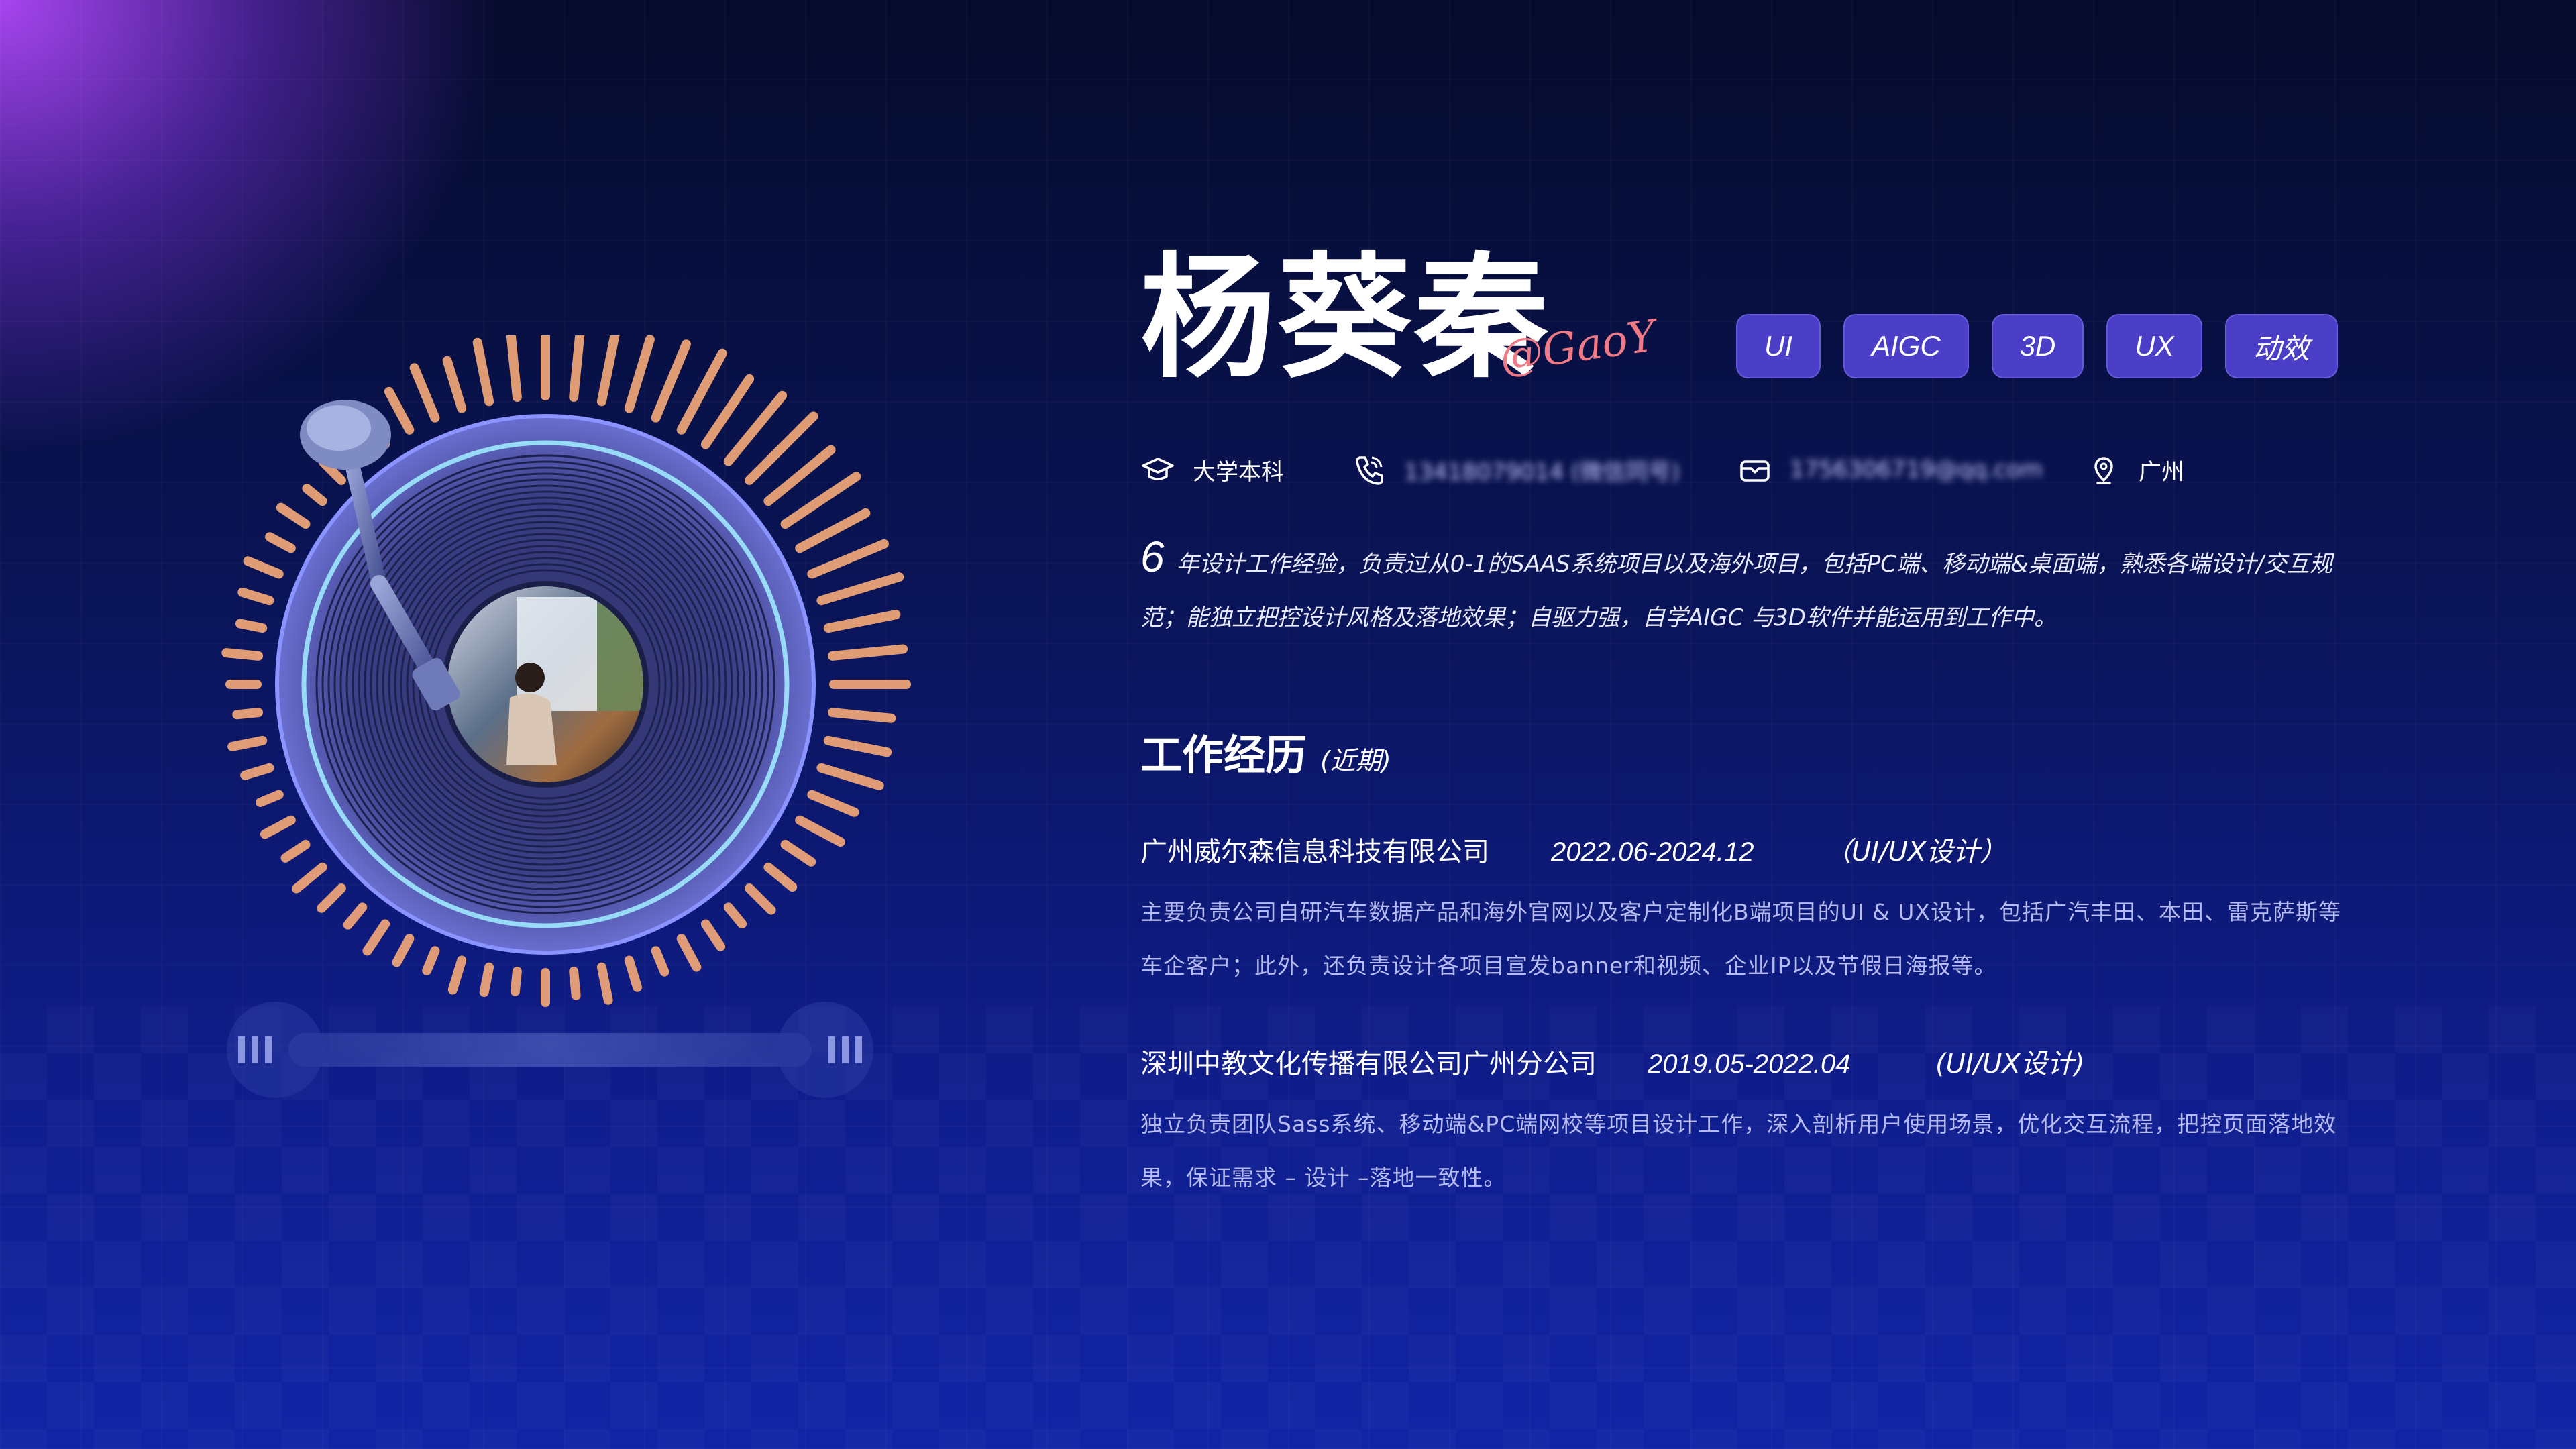 The height and width of the screenshot is (1449, 2576). What do you see at coordinates (1158, 469) in the screenshot?
I see `graduation-cap-icon` at bounding box center [1158, 469].